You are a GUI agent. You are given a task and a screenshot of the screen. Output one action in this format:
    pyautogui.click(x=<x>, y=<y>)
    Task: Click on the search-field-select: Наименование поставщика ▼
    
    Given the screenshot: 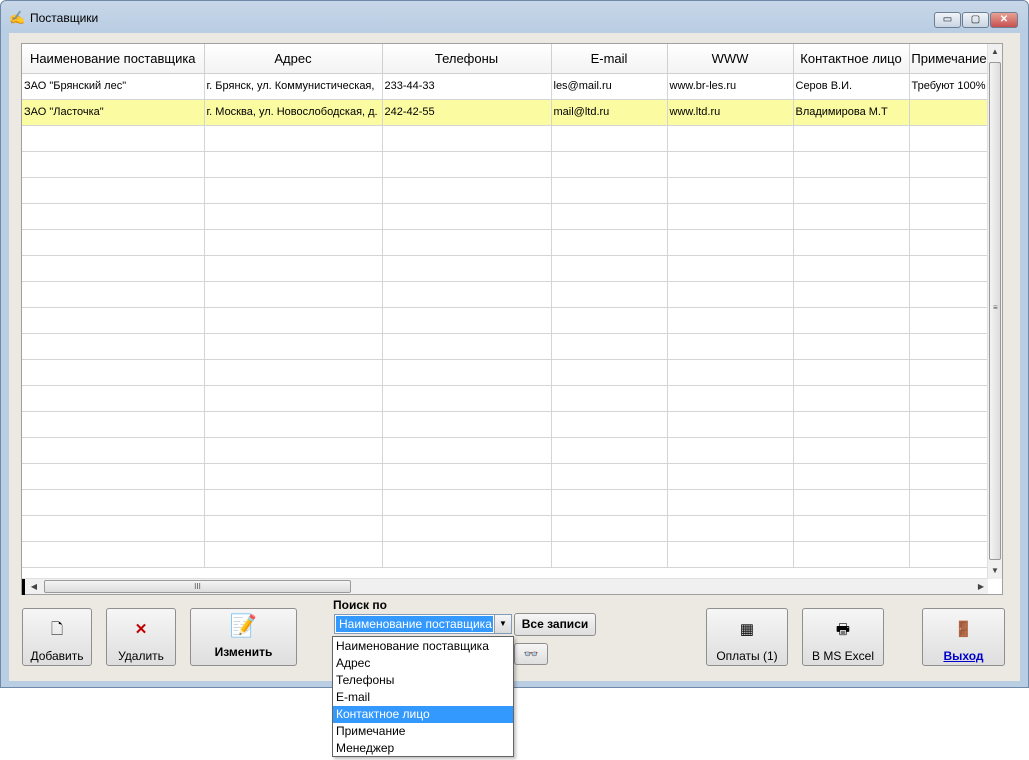 What is the action you would take?
    pyautogui.click(x=423, y=624)
    